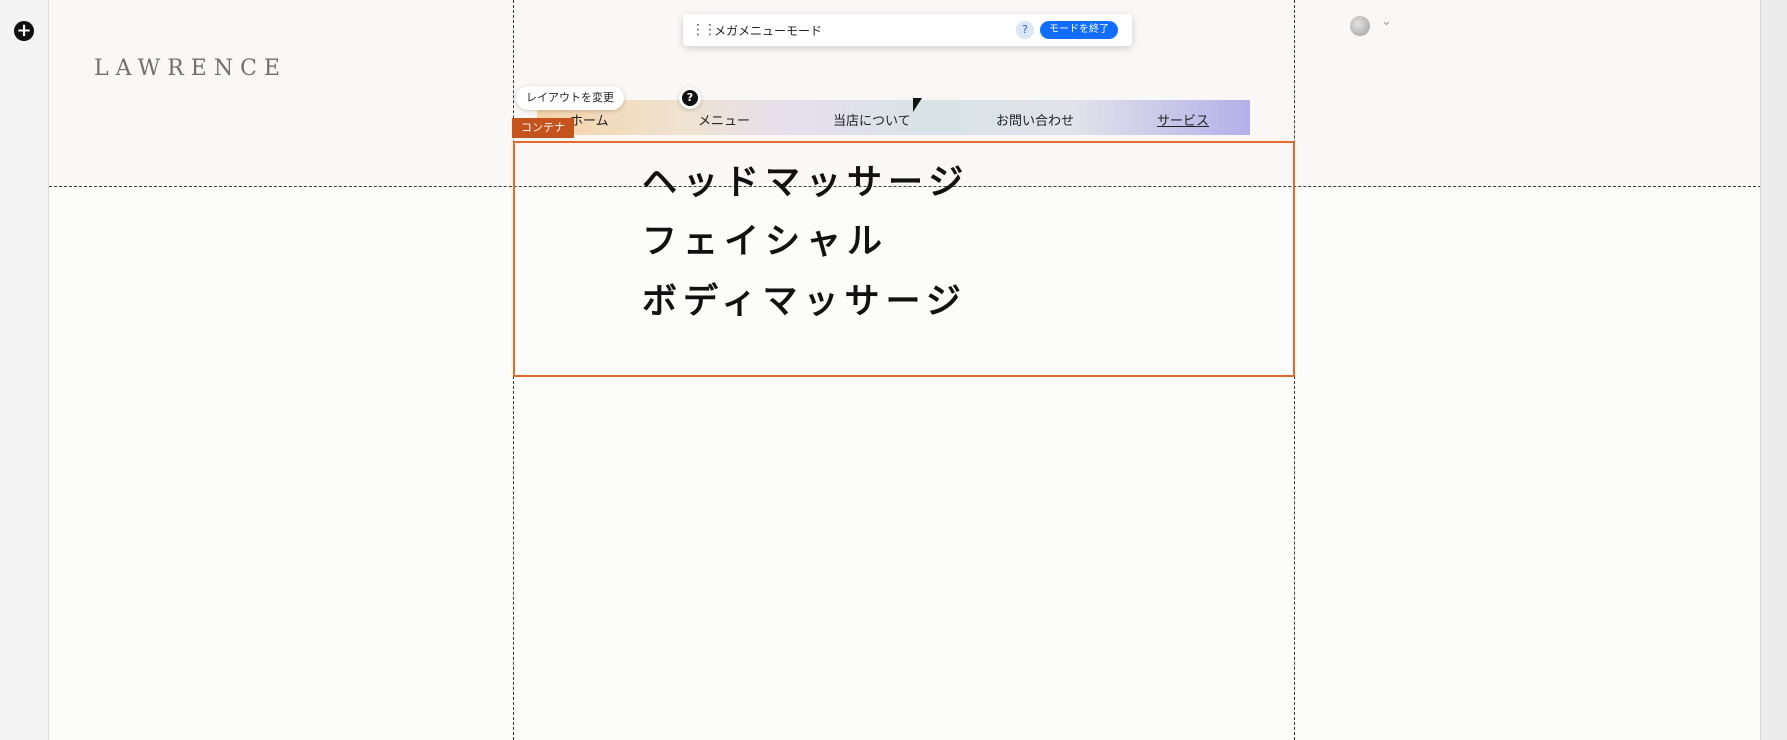 The image size is (1787, 740). Describe the element at coordinates (1035, 119) in the screenshot. I see `nav-item-contact: お問い合わせ` at that location.